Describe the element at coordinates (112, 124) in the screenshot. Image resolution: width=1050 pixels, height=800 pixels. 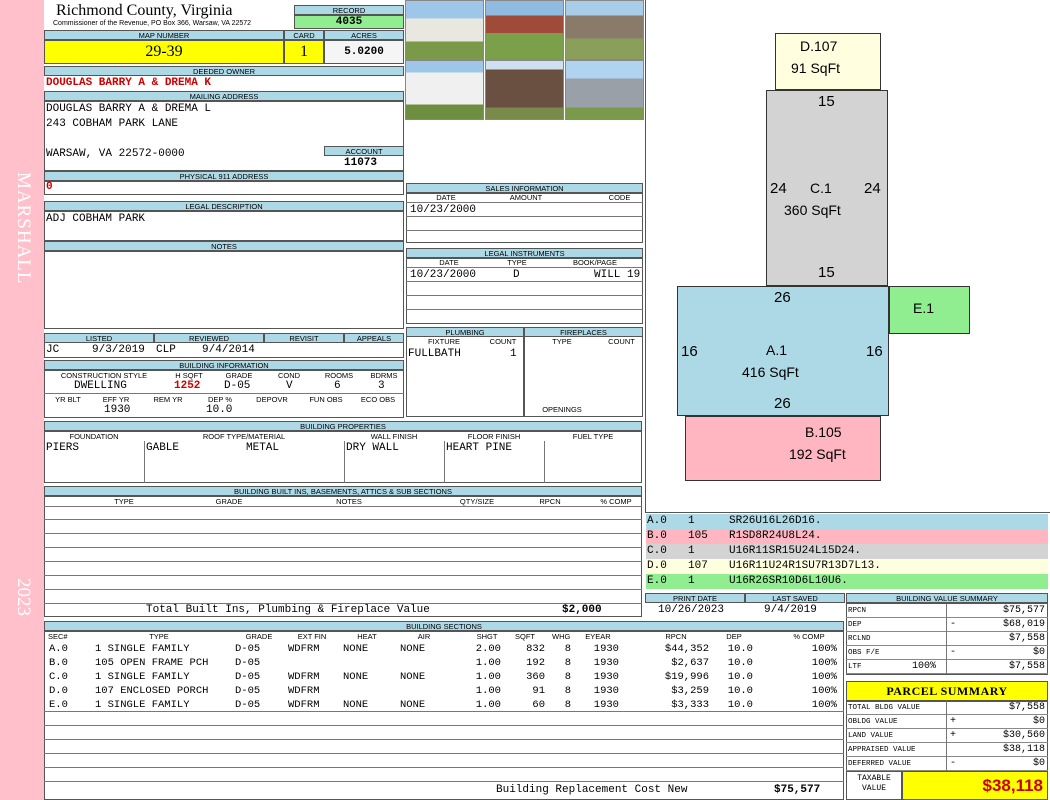
I see `mailing-line-2: 243 COBHAM PARK LANE` at that location.